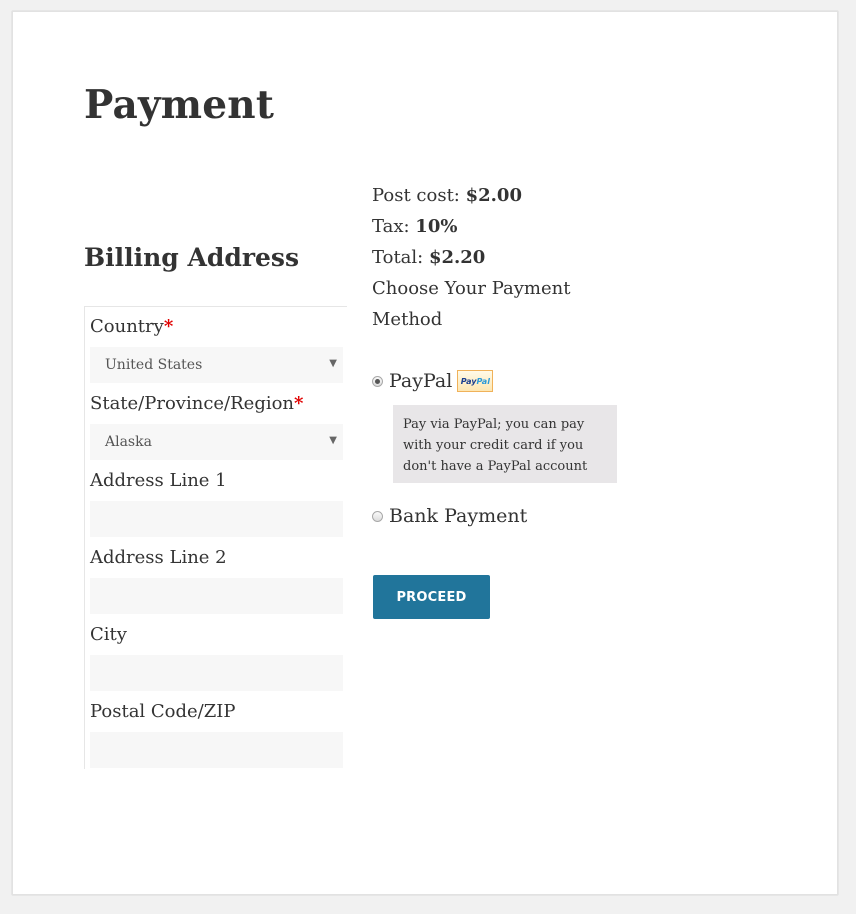 The image size is (856, 914). I want to click on state-field: State/Province/Region* Alaska ▼, so click(216, 426).